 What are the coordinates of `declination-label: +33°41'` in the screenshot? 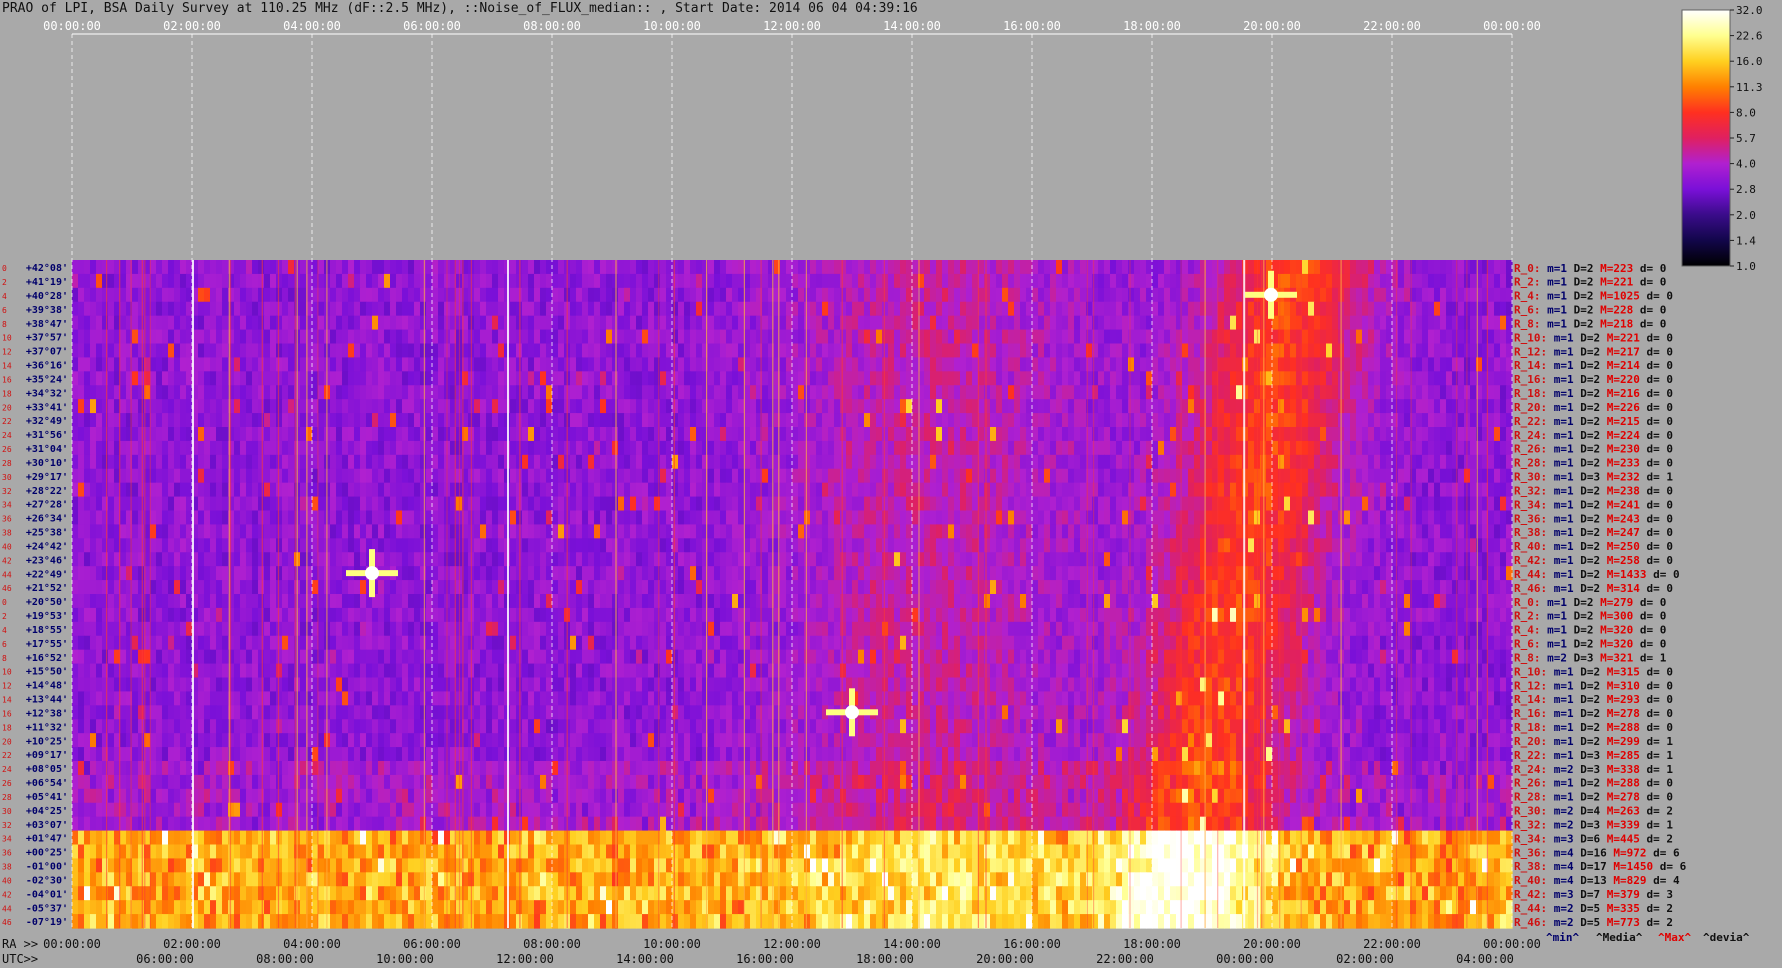 It's located at (47, 407).